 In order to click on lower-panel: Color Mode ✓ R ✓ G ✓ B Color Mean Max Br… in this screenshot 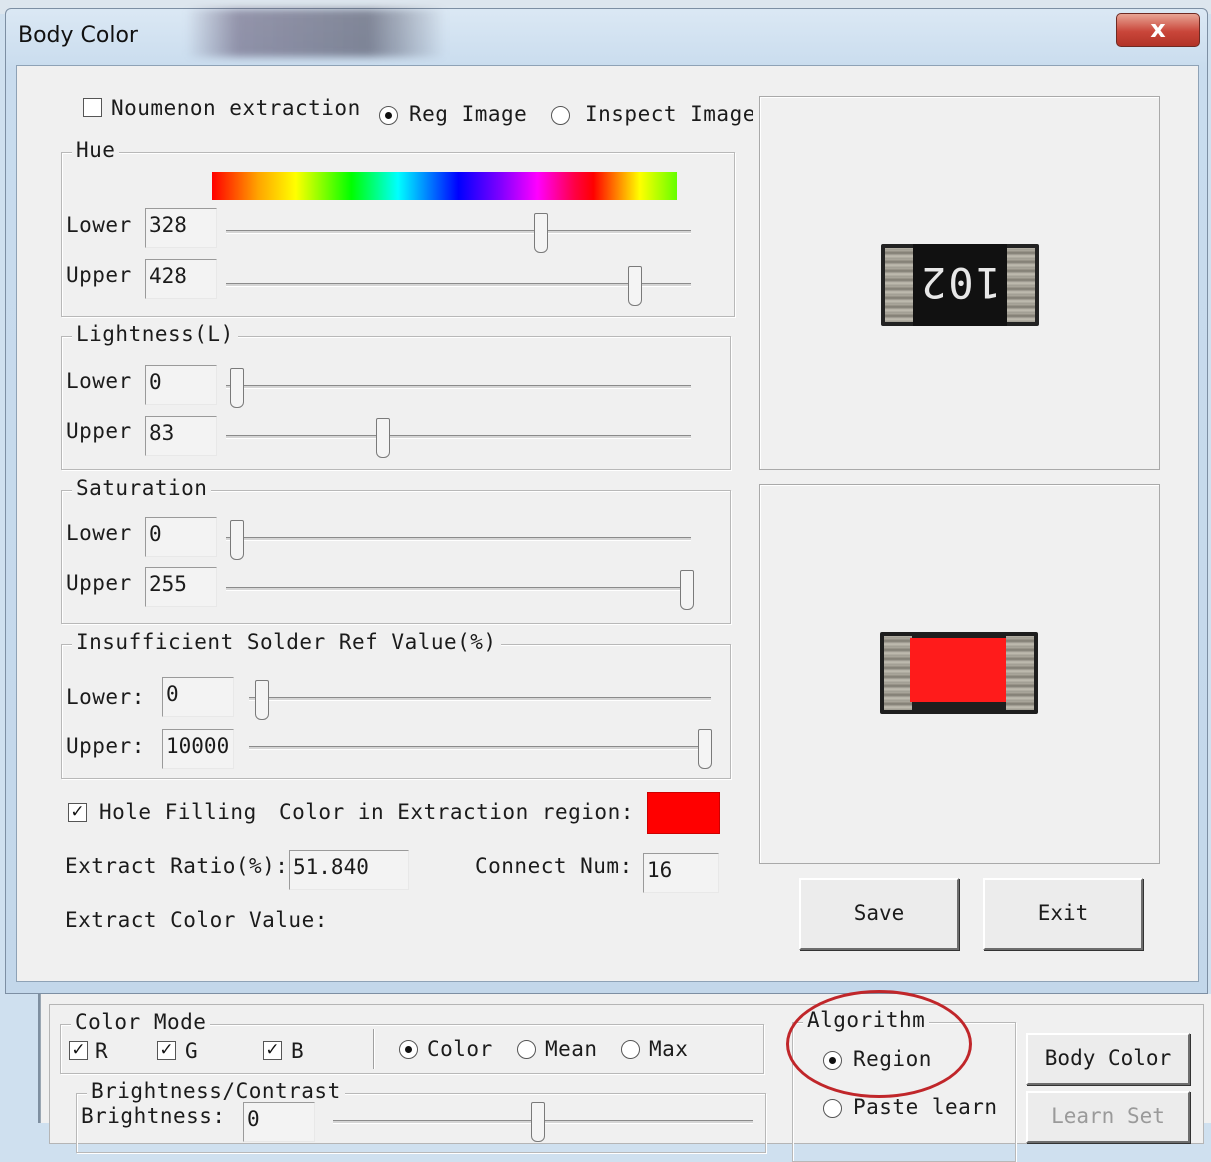, I will do `click(626, 1083)`.